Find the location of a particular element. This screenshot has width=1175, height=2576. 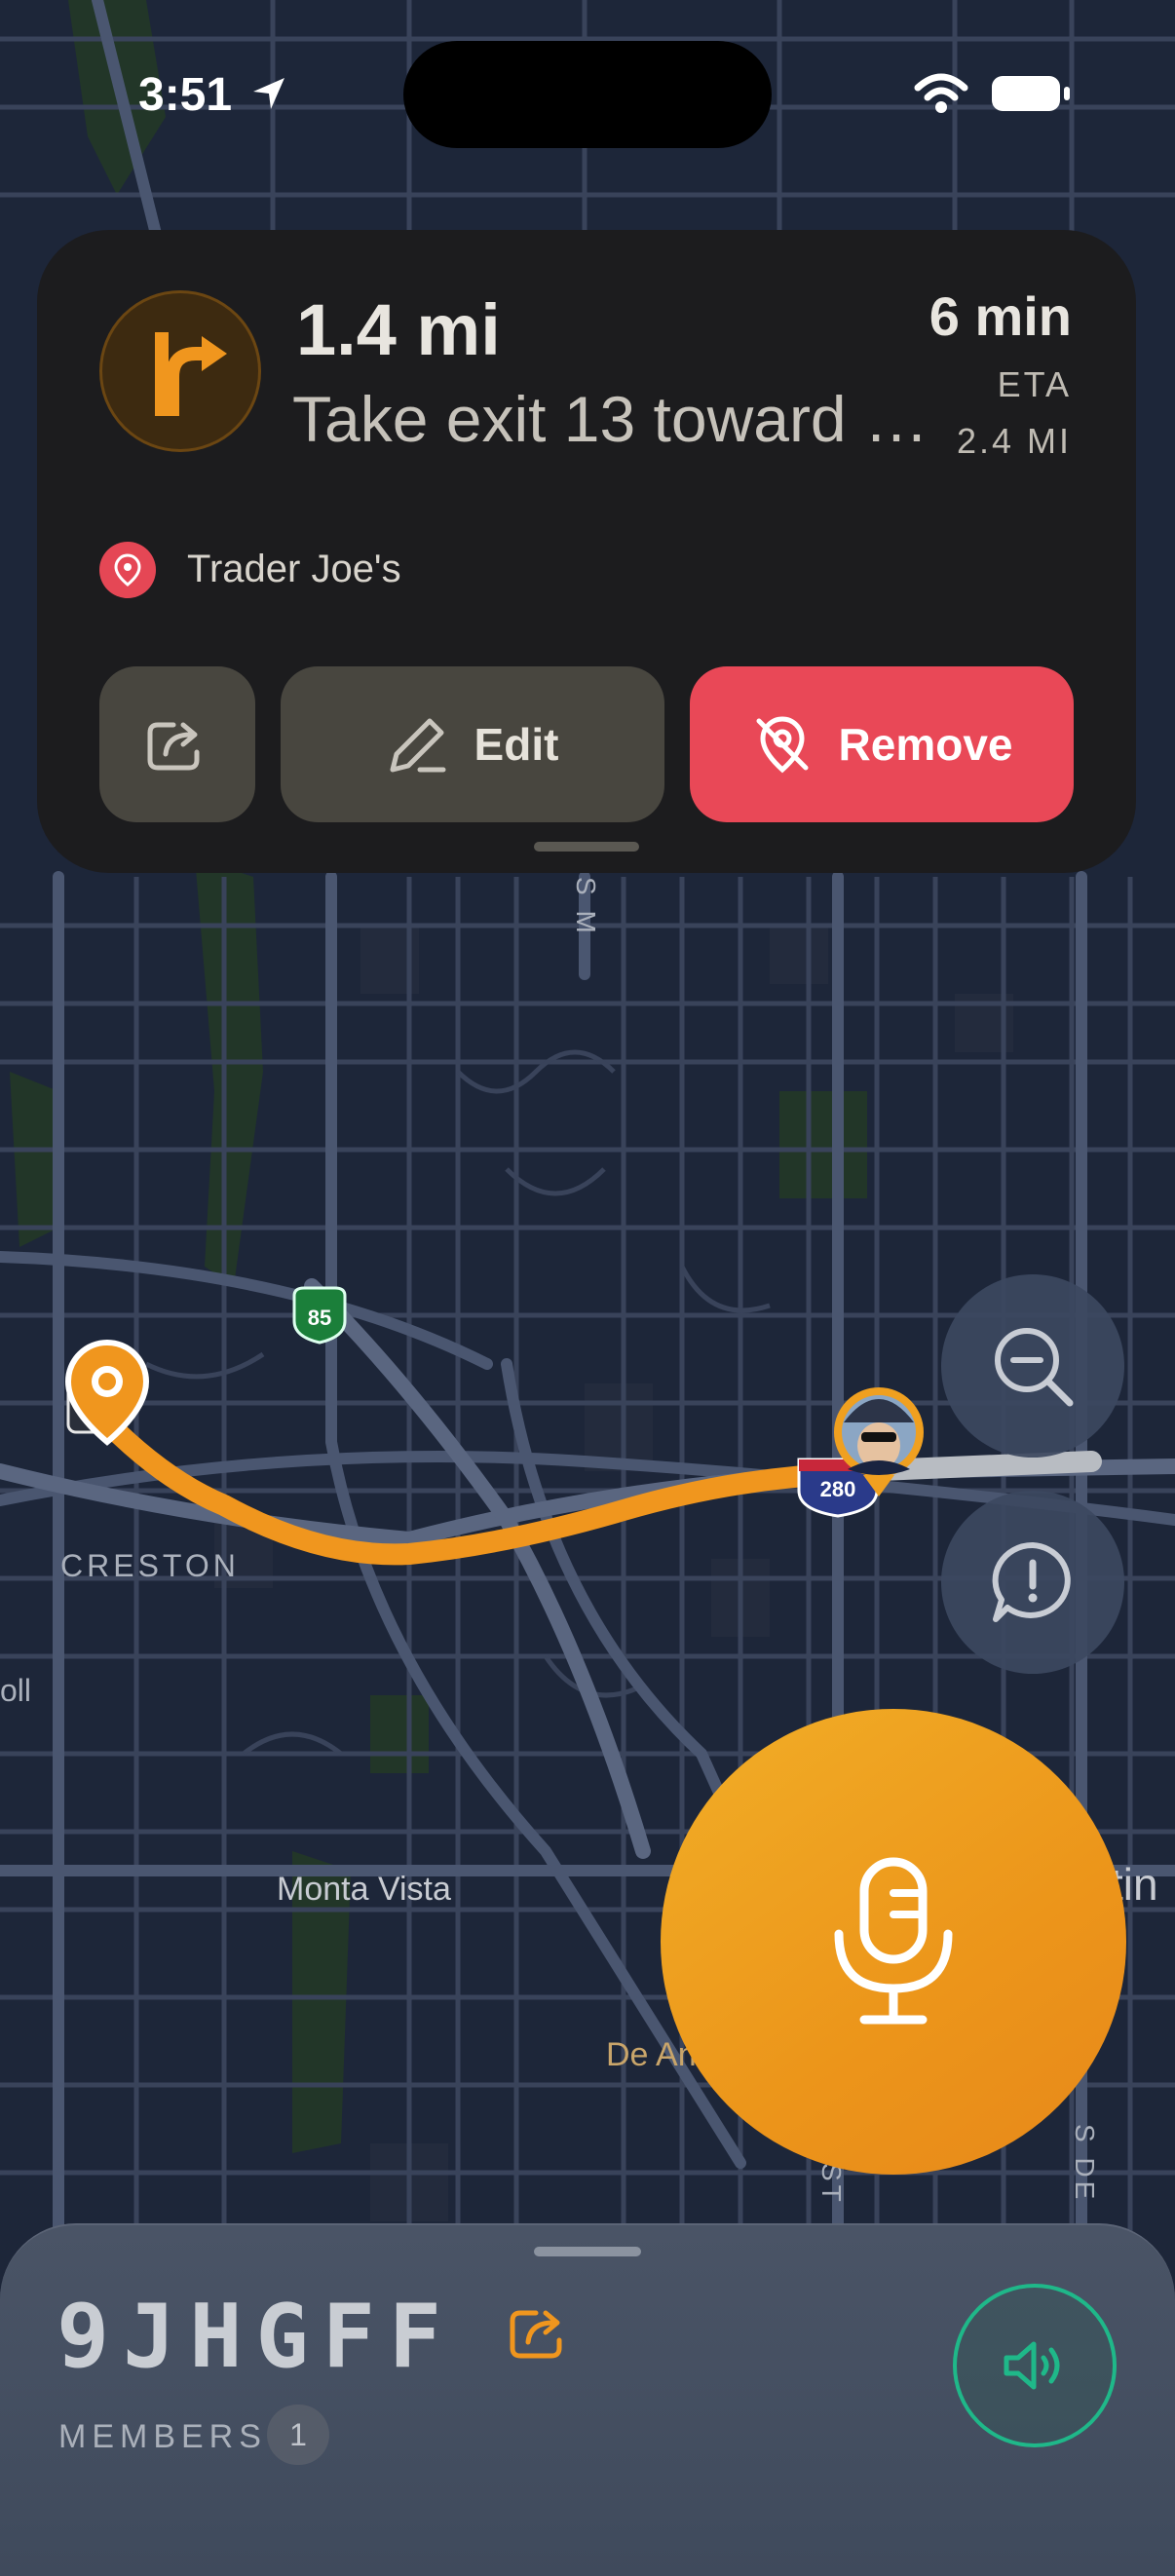

eta-minutes: 6 min is located at coordinates (1000, 316).